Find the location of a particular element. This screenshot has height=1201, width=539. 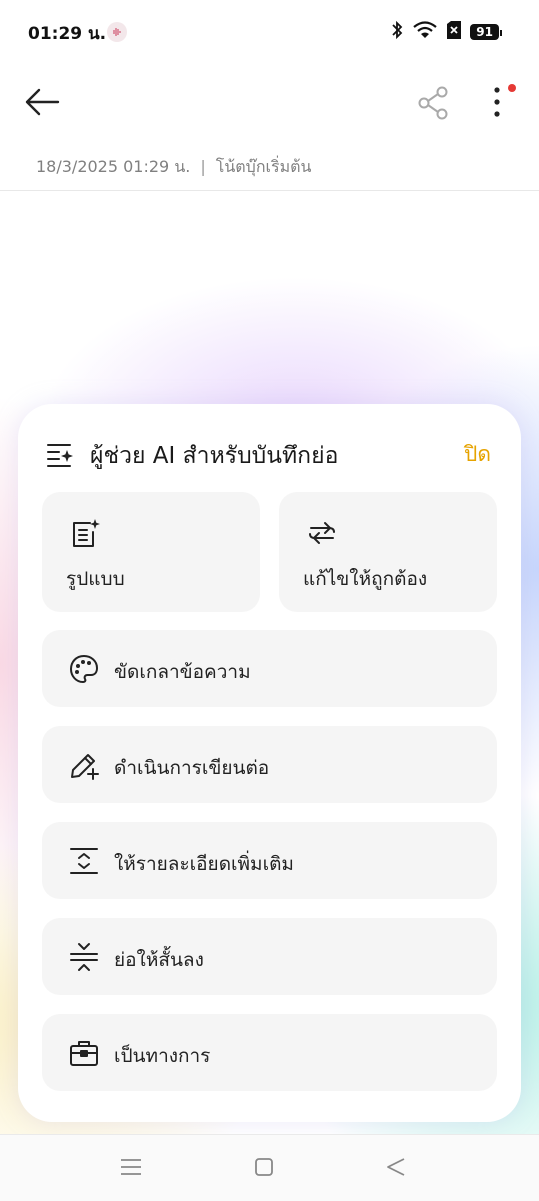

share-button is located at coordinates (433, 103).